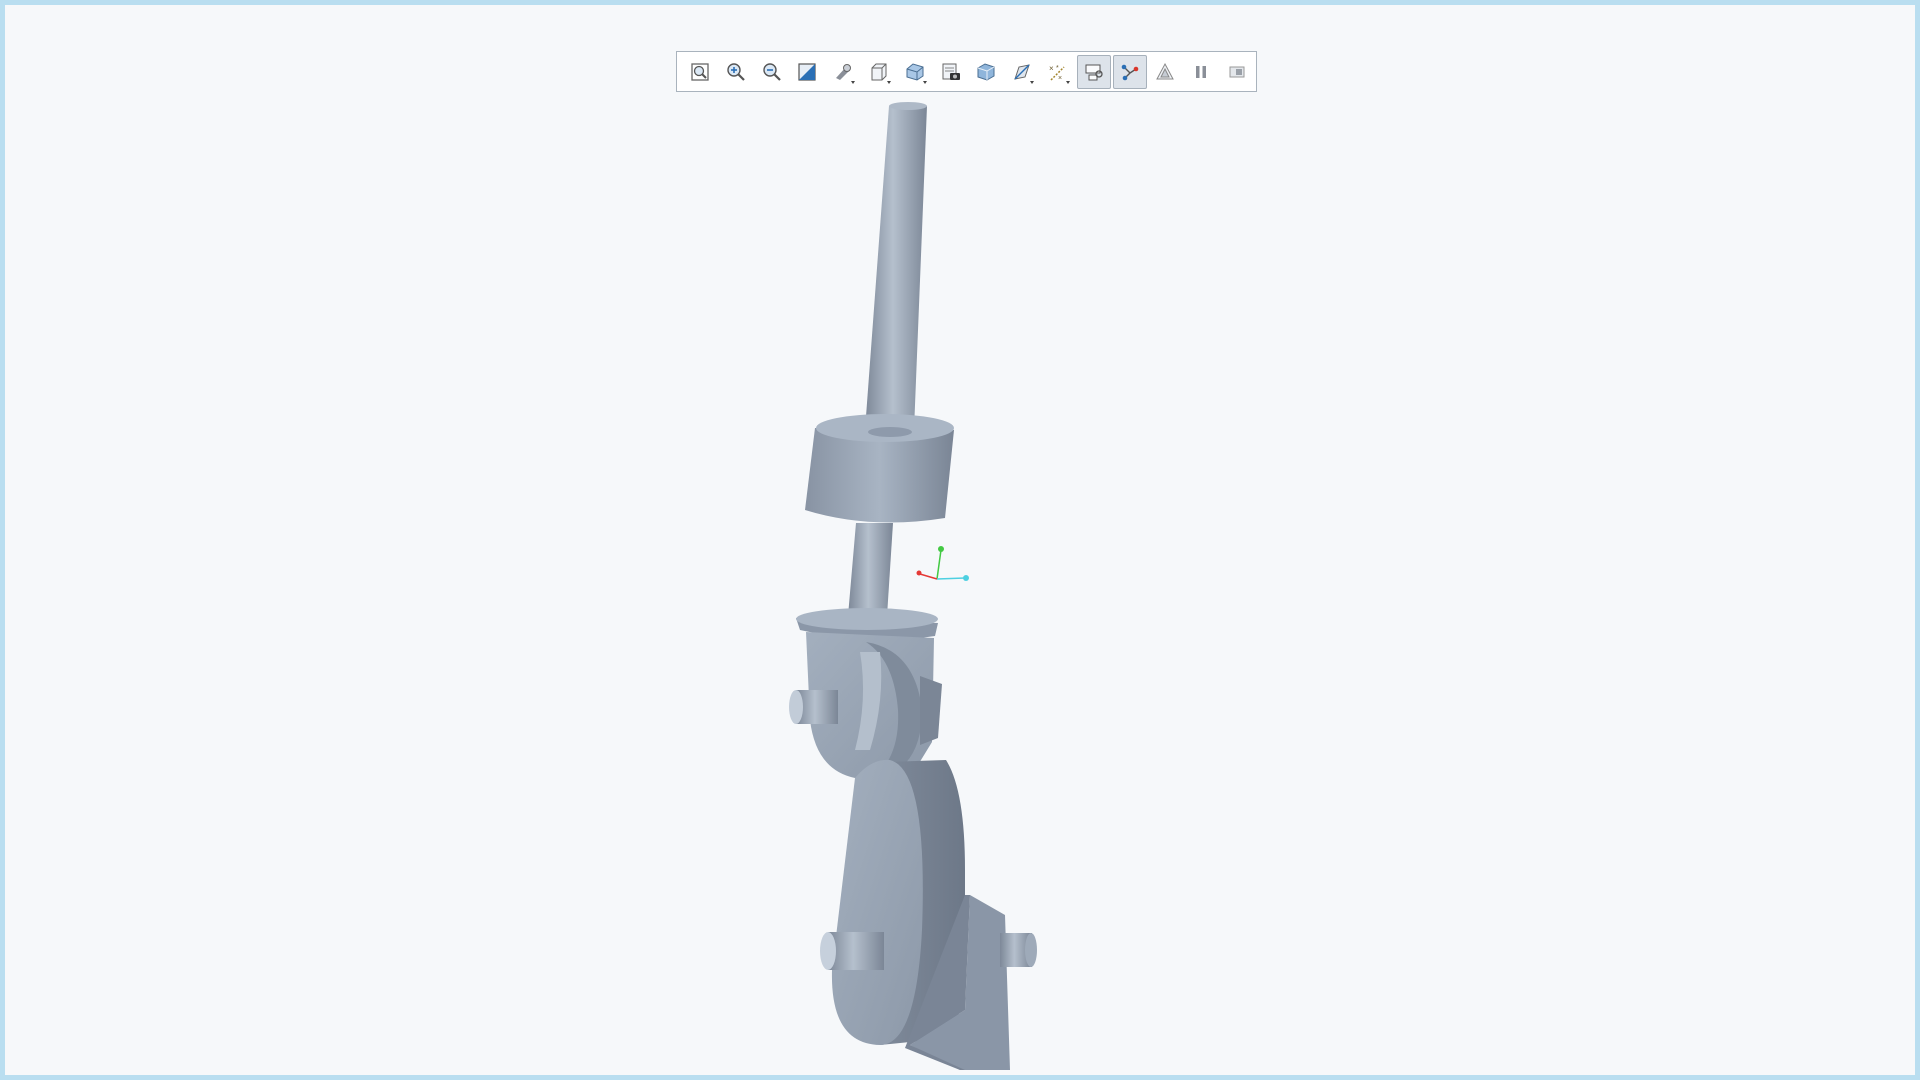 This screenshot has width=1920, height=1080. What do you see at coordinates (852, 951) in the screenshot?
I see `crank-pin` at bounding box center [852, 951].